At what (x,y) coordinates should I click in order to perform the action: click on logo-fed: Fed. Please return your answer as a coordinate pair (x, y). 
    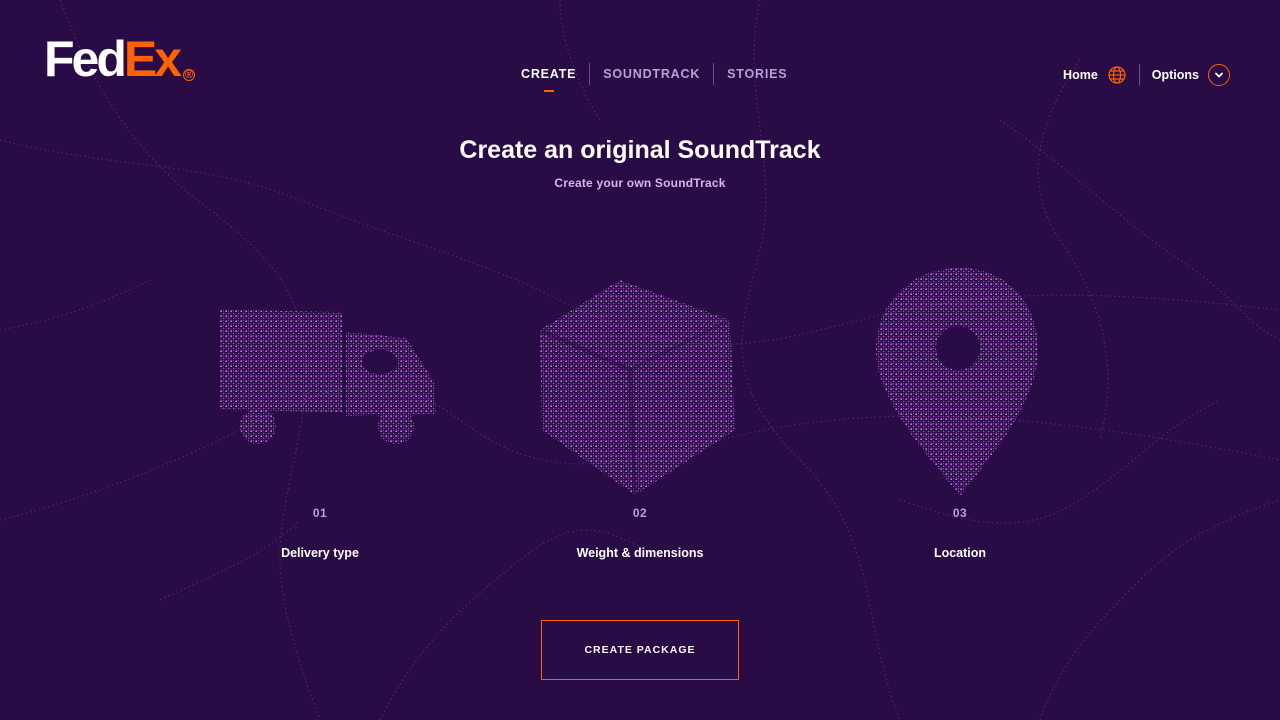
    Looking at the image, I should click on (85, 59).